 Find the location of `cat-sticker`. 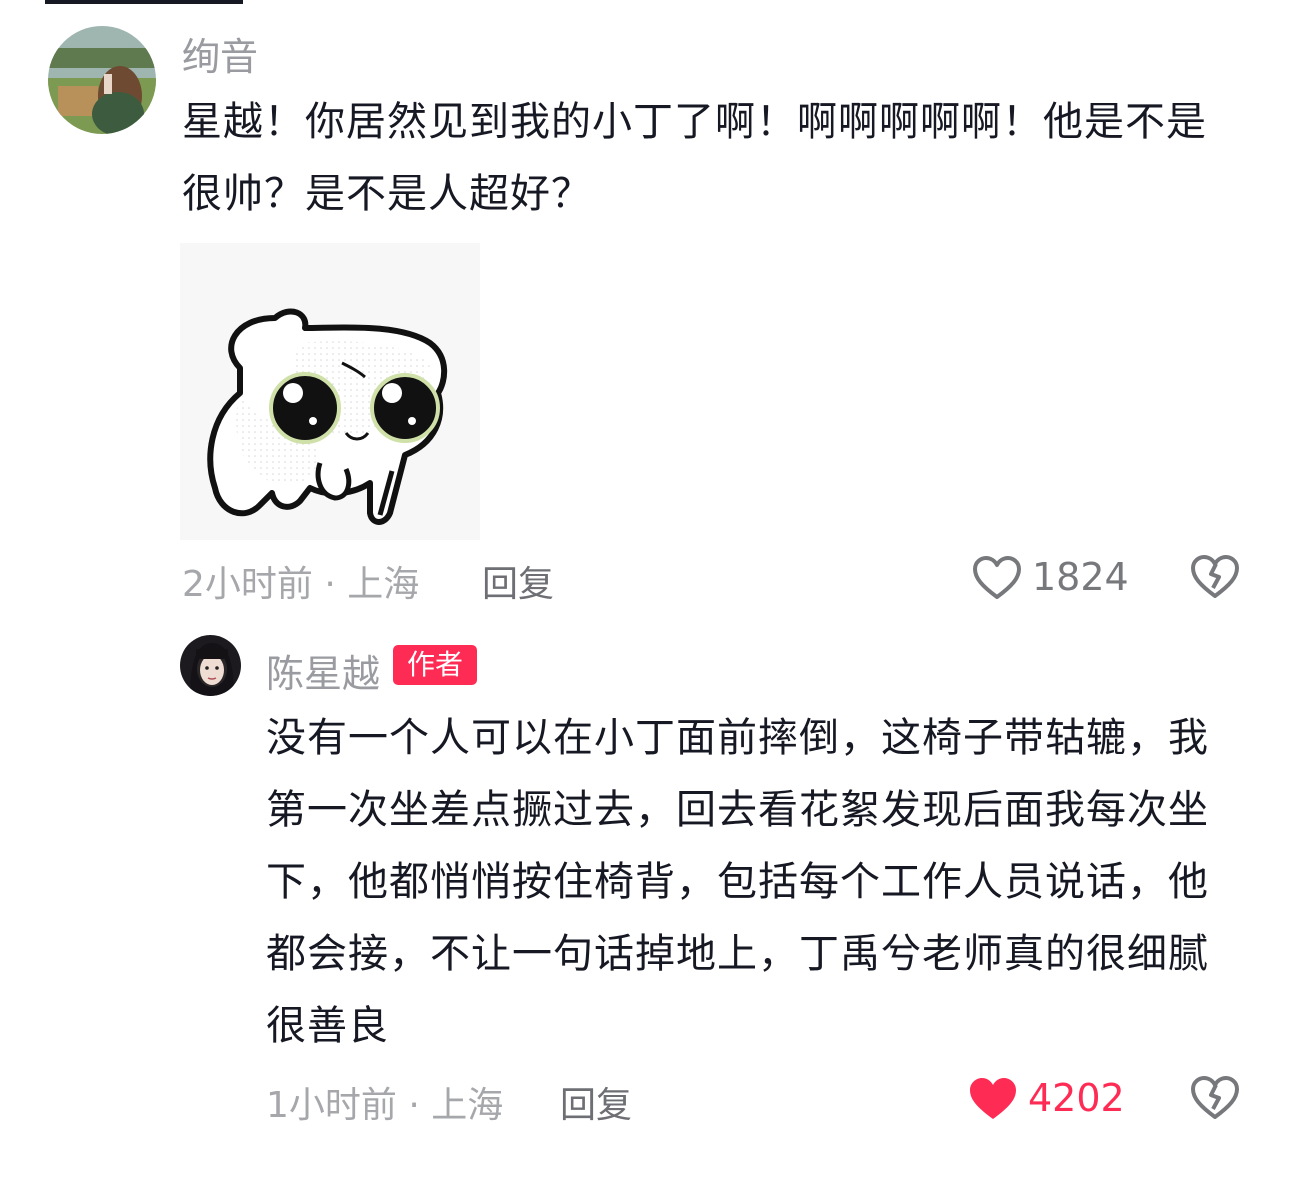

cat-sticker is located at coordinates (327, 416).